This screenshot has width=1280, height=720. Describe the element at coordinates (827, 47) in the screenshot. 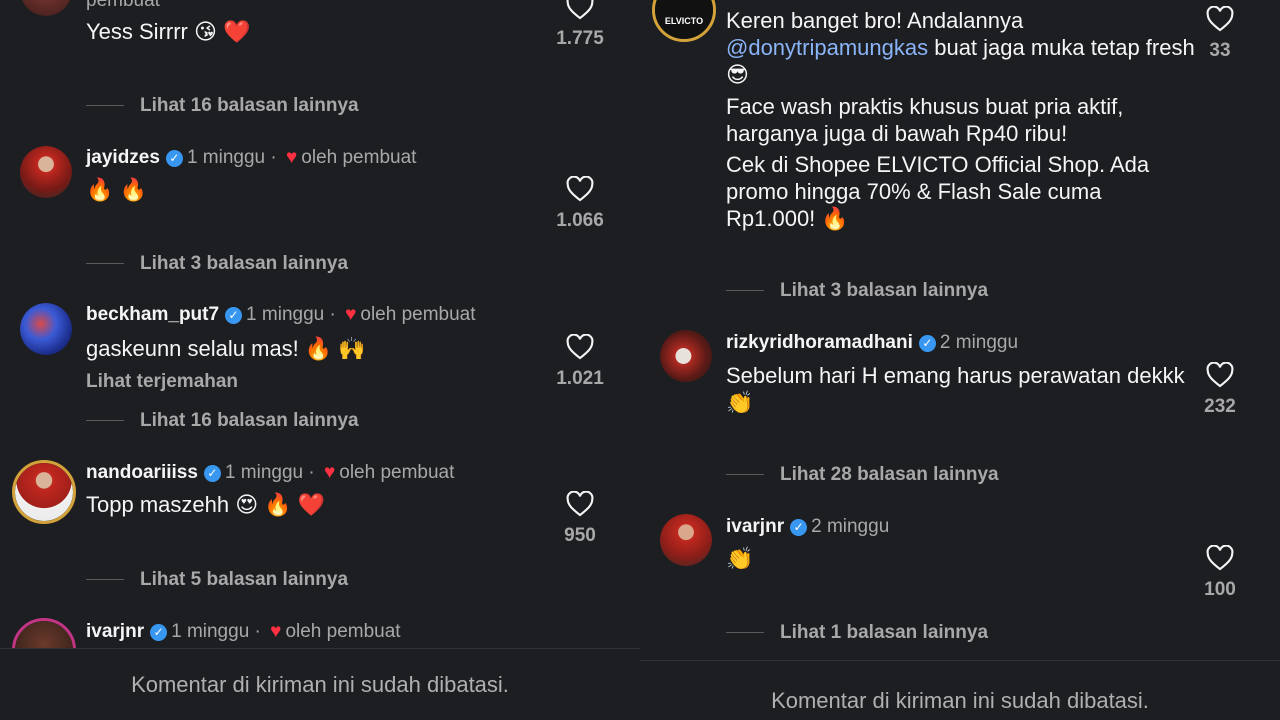

I see `mention-link: @donytripamungkas` at that location.